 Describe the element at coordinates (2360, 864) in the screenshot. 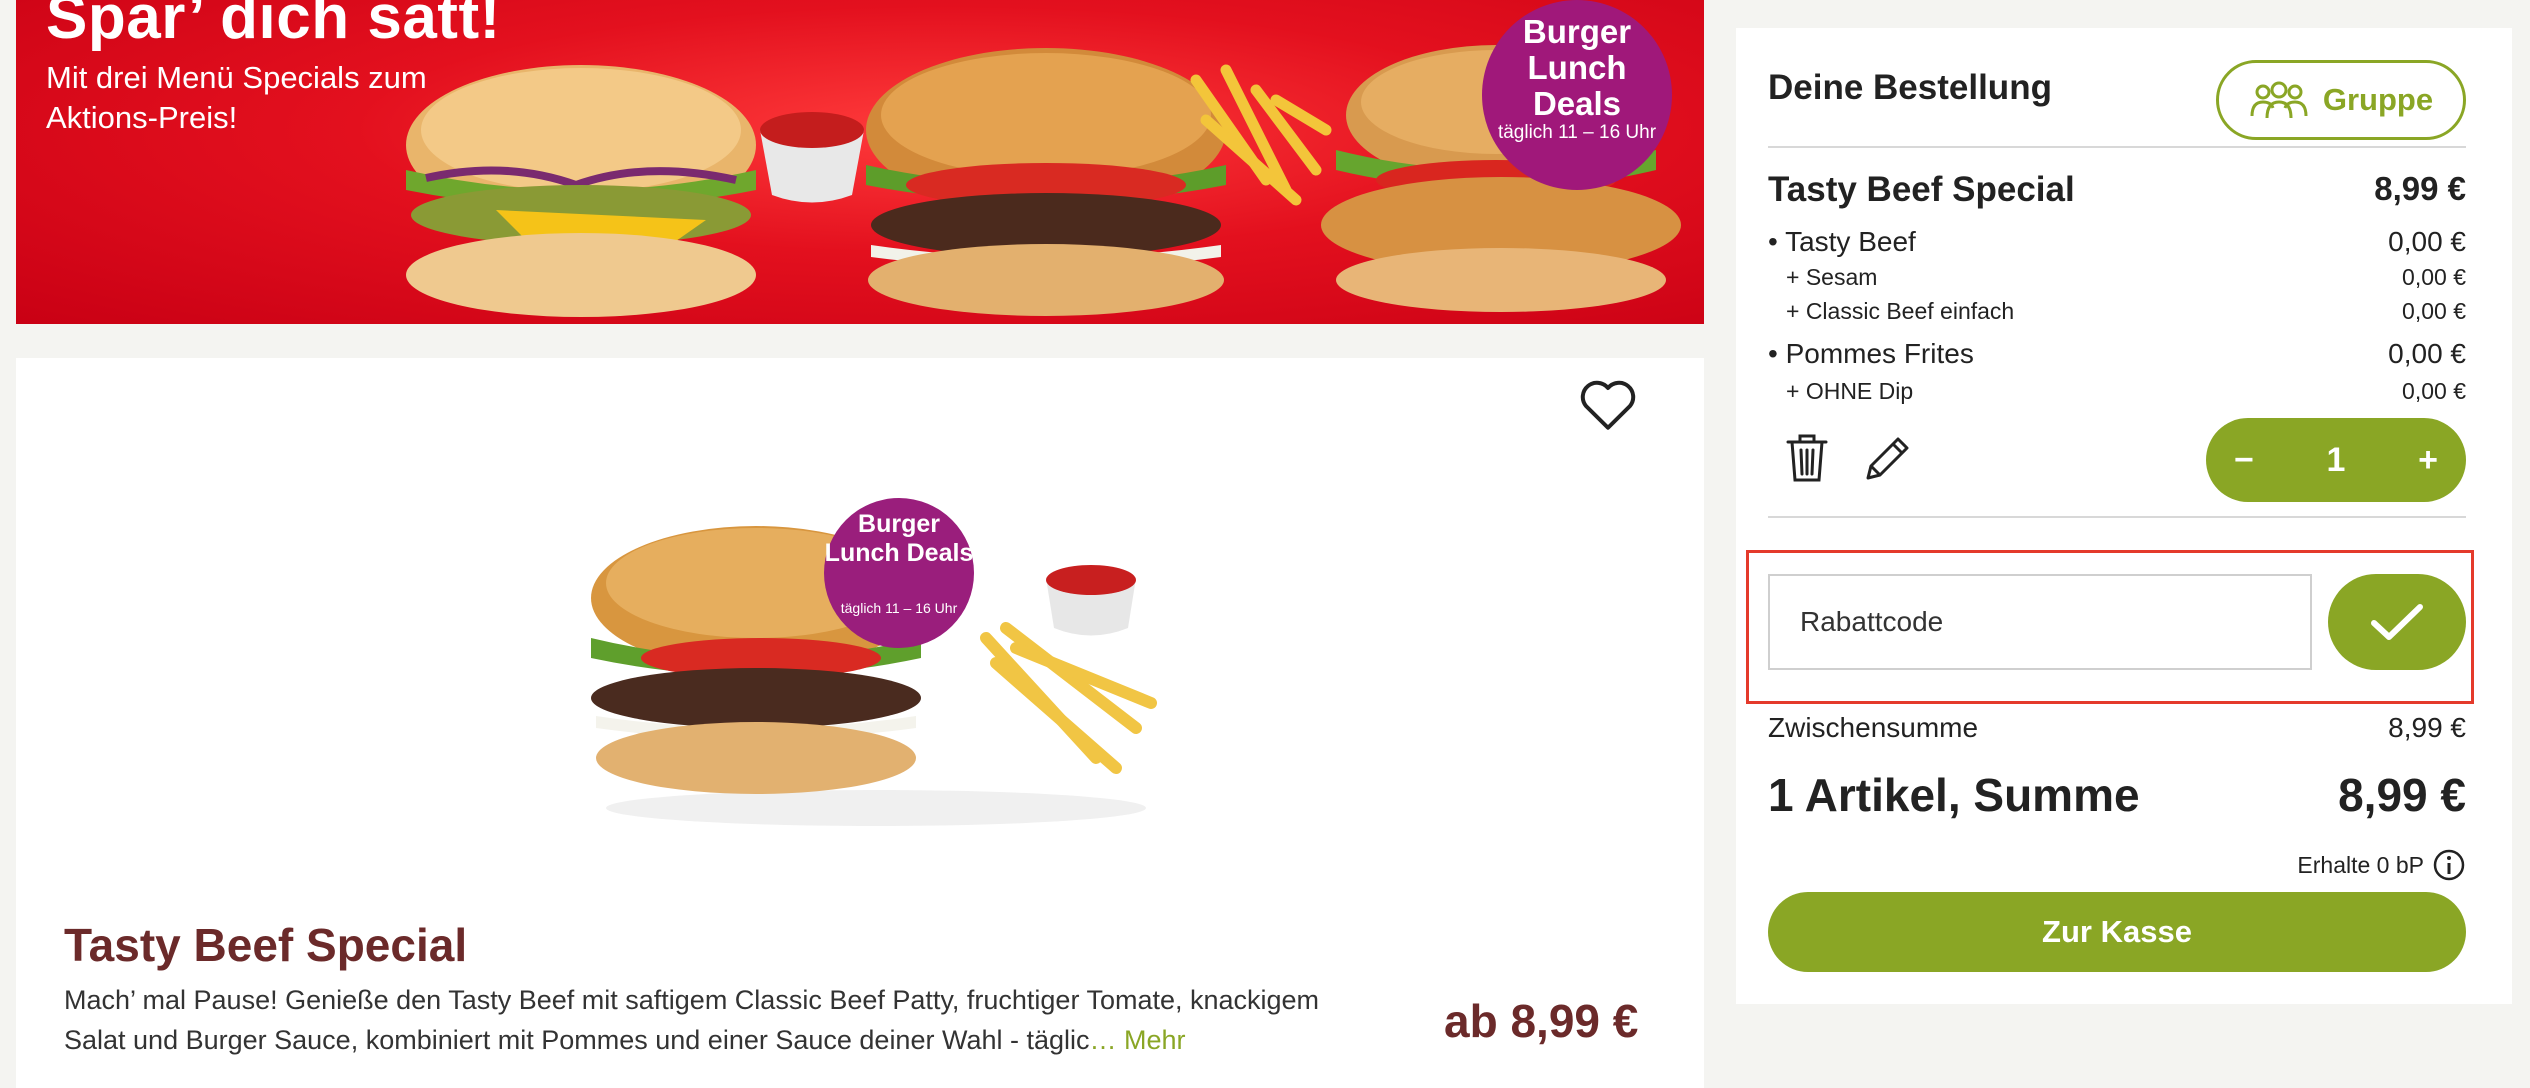

I see `bonus-points-label: Erhalte 0 bP` at that location.